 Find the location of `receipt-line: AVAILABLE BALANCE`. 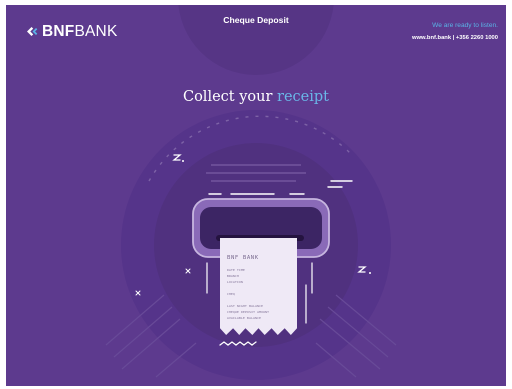

receipt-line: AVAILABLE BALANCE is located at coordinates (244, 318).